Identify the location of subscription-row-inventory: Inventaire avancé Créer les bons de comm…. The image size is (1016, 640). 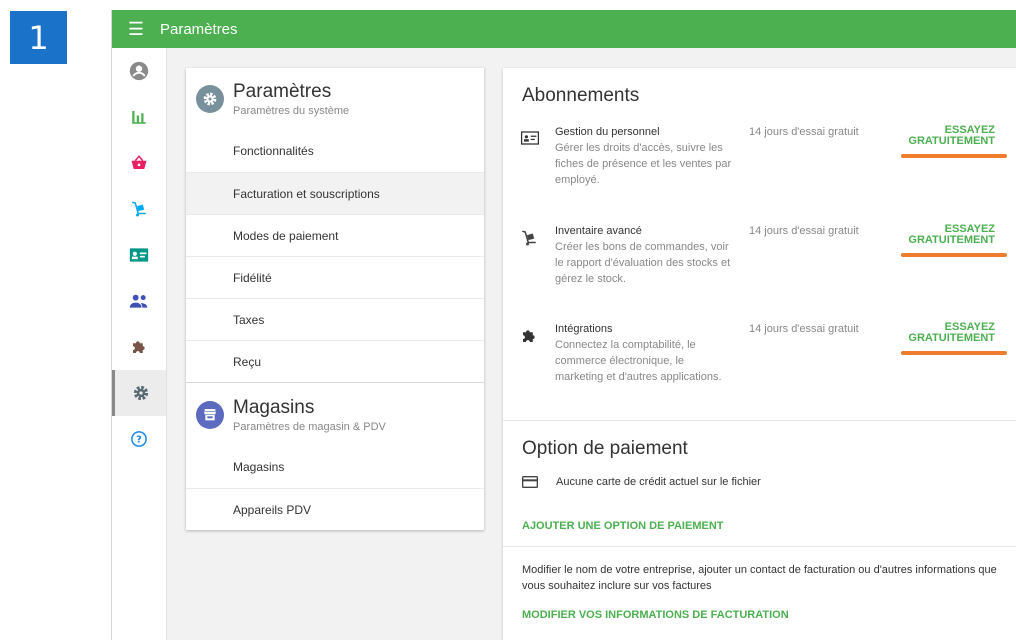
(759, 259).